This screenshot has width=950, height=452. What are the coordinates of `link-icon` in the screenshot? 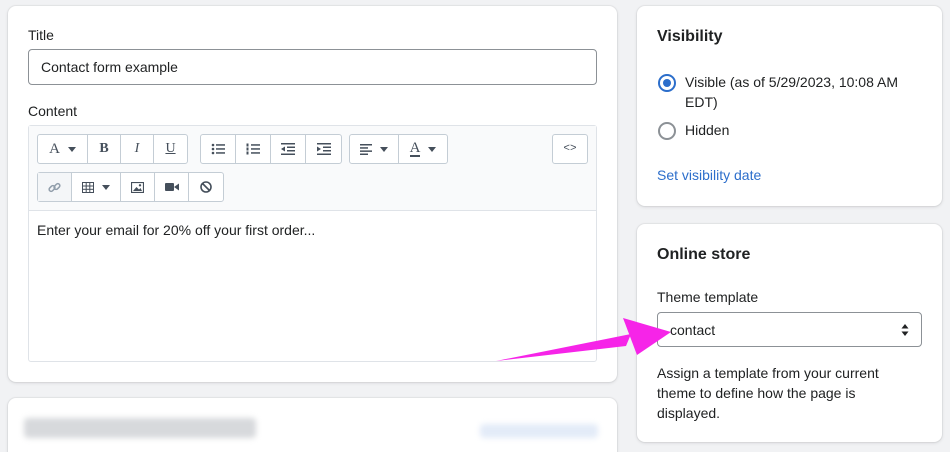 It's located at (54, 187).